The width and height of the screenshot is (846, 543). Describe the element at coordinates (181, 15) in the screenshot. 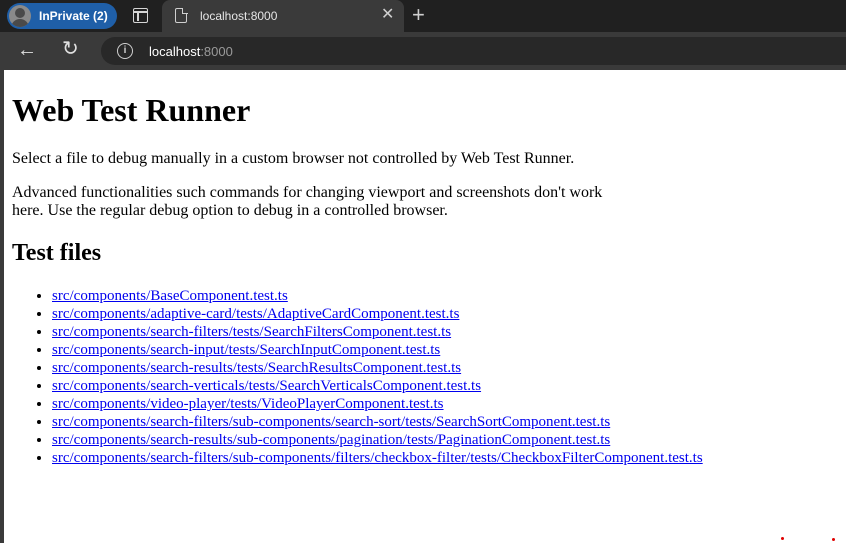

I see `page-icon` at that location.